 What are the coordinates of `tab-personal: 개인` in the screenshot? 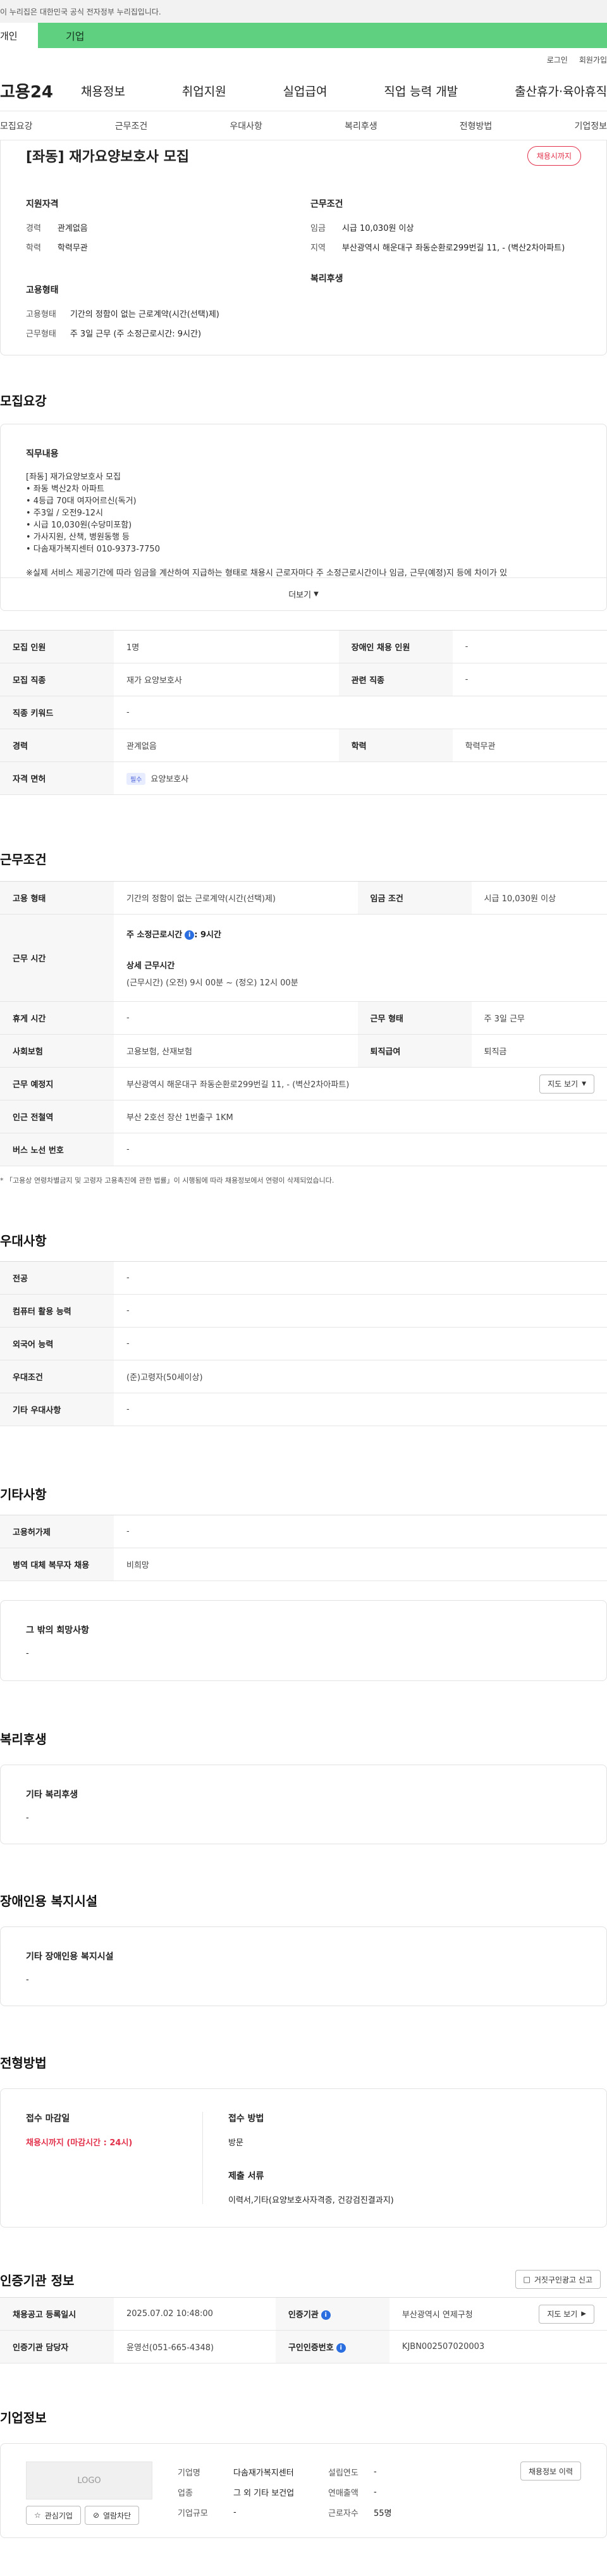 It's located at (19, 35).